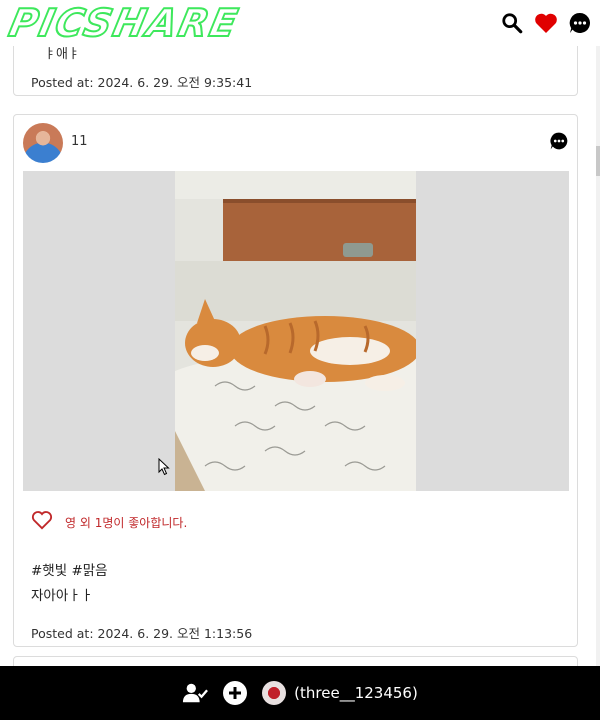 The width and height of the screenshot is (600, 720). Describe the element at coordinates (559, 141) in the screenshot. I see `comment-icon` at that location.